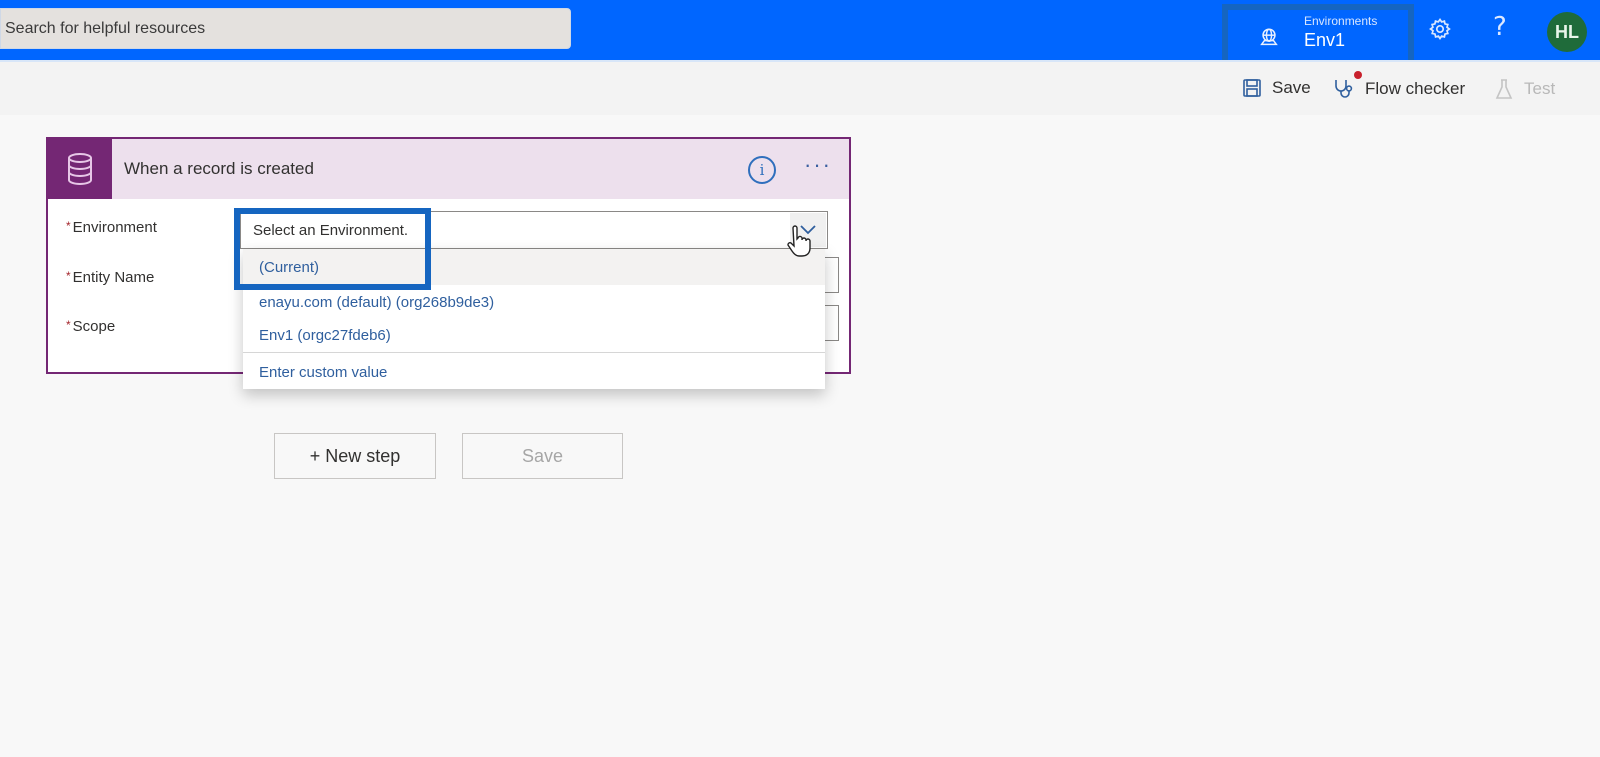  I want to click on environment-select: Select an Environment., so click(534, 230).